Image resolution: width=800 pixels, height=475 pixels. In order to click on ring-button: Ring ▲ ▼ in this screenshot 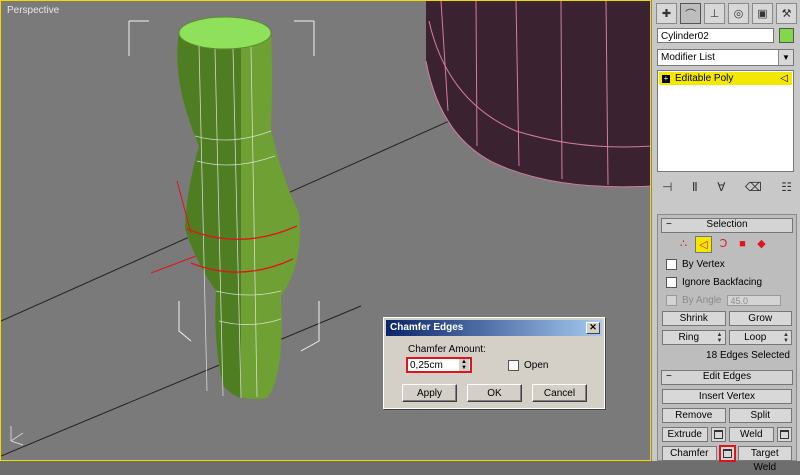, I will do `click(694, 337)`.